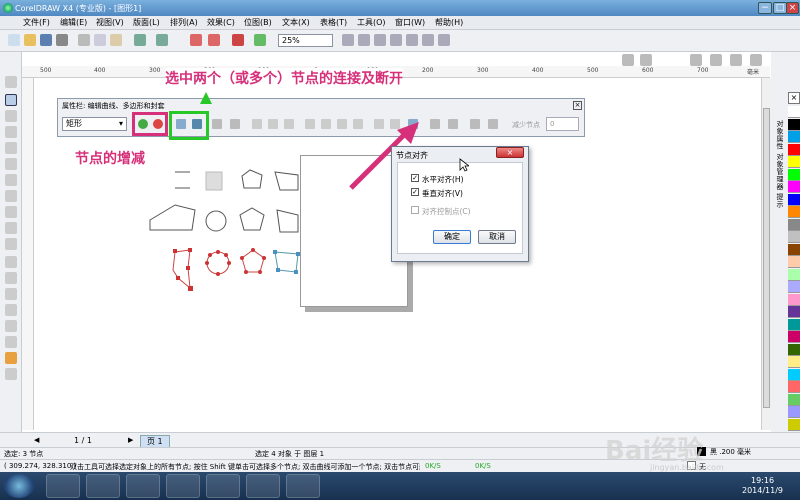 This screenshot has width=800, height=500. Describe the element at coordinates (780, 8) in the screenshot. I see `maximize-button: □` at that location.